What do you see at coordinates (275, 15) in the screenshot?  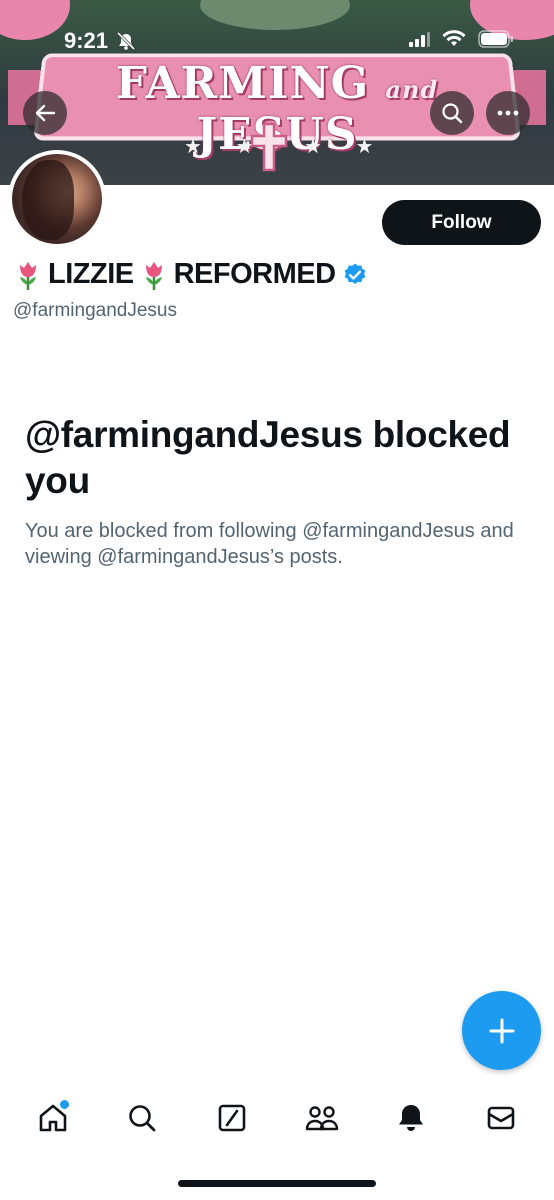 I see `banner-foliage` at bounding box center [275, 15].